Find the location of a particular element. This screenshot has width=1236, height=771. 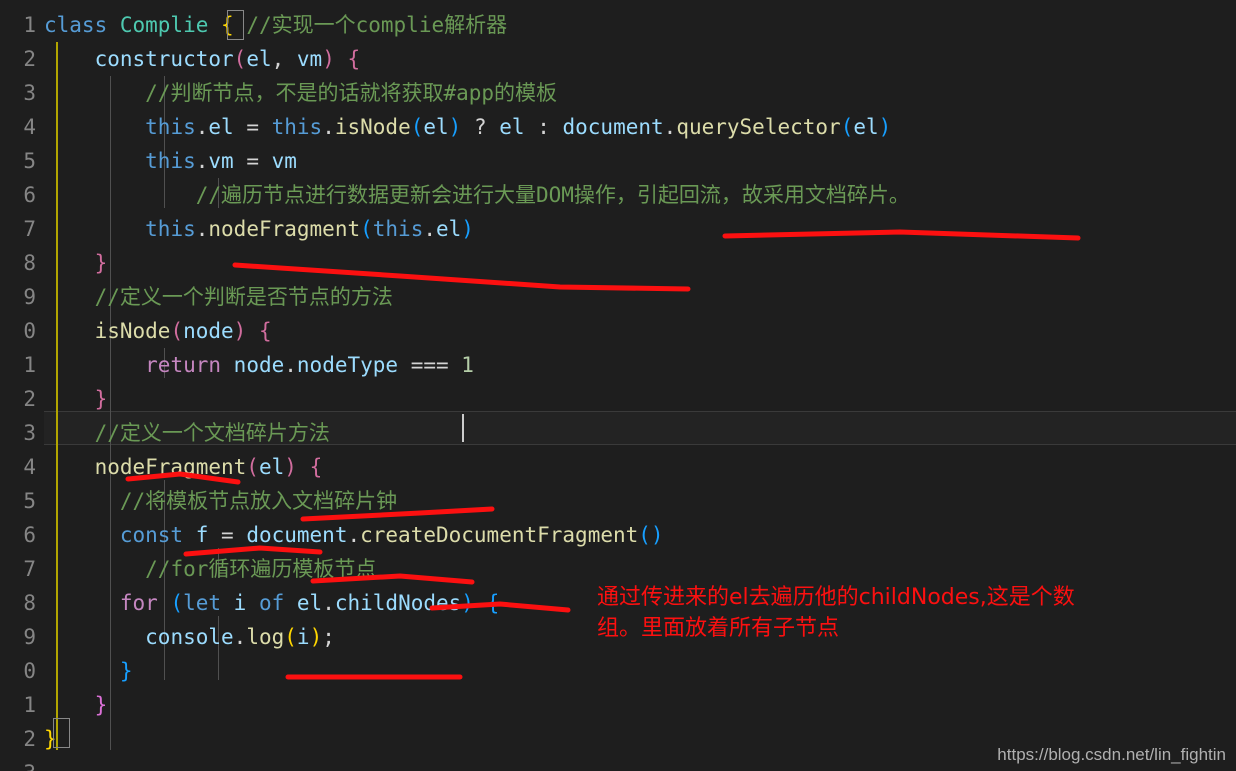

code-line: //将模板节点放入文档碎片钟 is located at coordinates (640, 501).